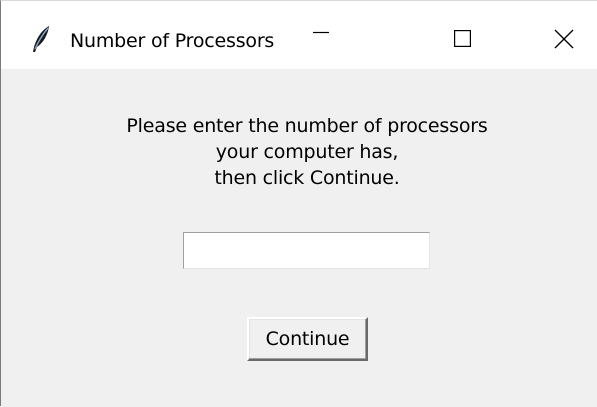 The height and width of the screenshot is (407, 597). What do you see at coordinates (307, 152) in the screenshot?
I see `message-line-2: your computer has,` at bounding box center [307, 152].